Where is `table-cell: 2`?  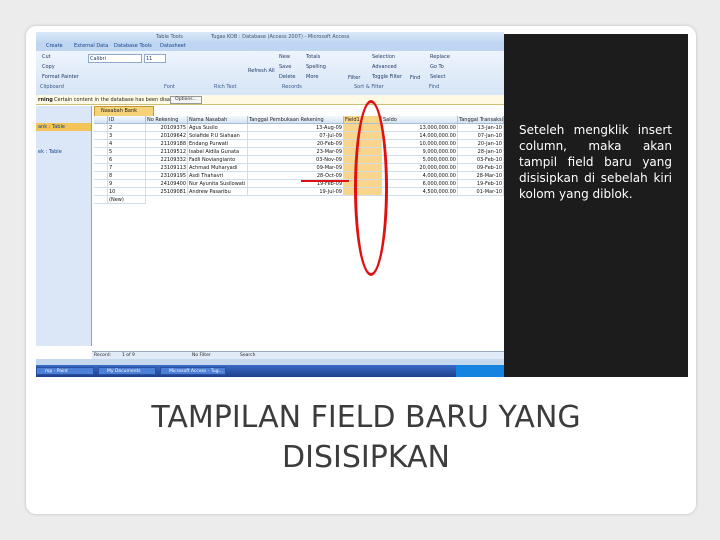
table-cell: 2 is located at coordinates (127, 128).